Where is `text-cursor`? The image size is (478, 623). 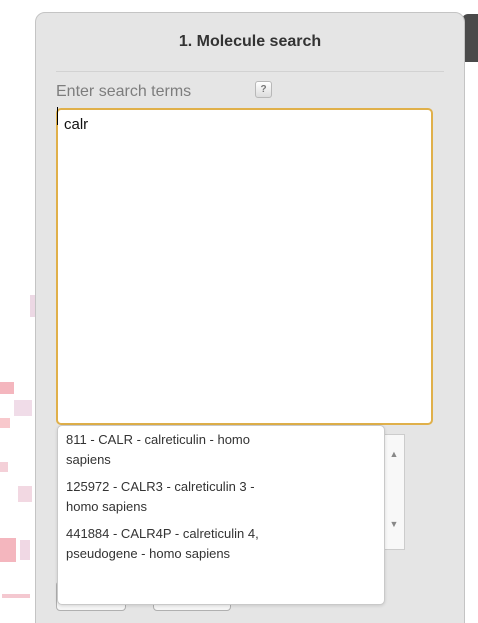 text-cursor is located at coordinates (57, 116).